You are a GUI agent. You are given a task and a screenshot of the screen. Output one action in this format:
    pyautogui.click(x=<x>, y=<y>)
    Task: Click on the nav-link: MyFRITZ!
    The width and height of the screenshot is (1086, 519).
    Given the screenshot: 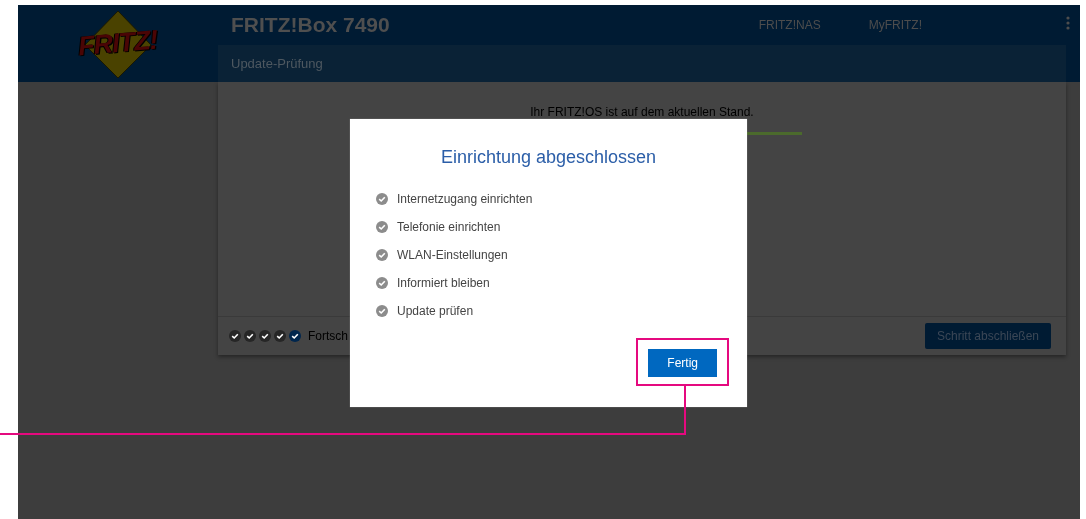 What is the action you would take?
    pyautogui.click(x=895, y=25)
    